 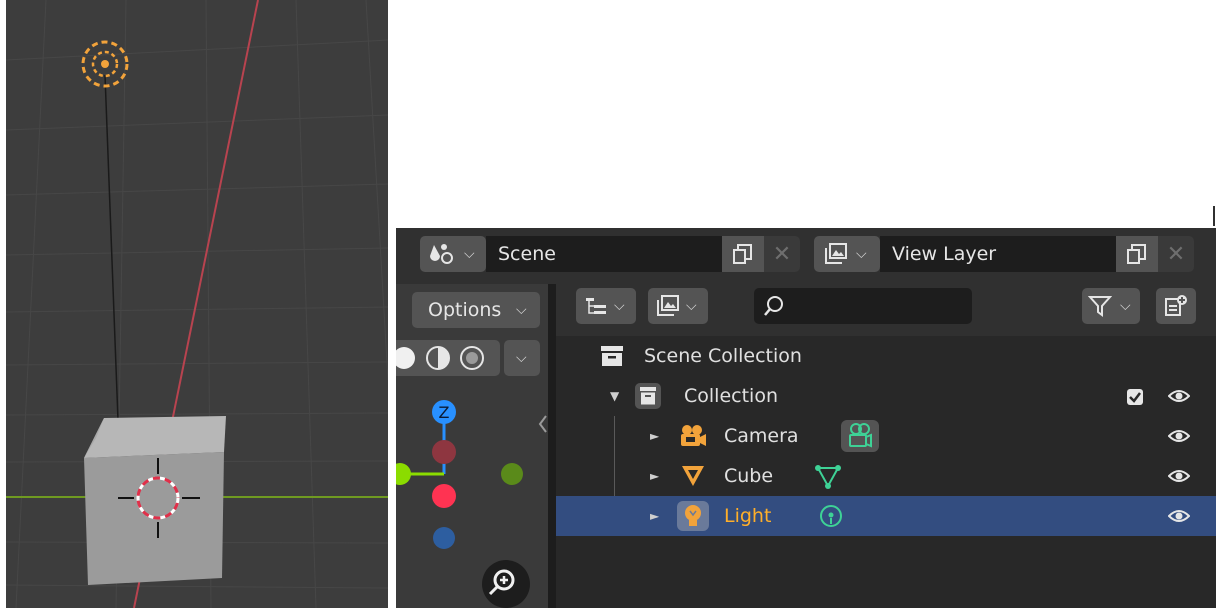 What do you see at coordinates (444, 496) in the screenshot?
I see `x-axis-gizmo-icon` at bounding box center [444, 496].